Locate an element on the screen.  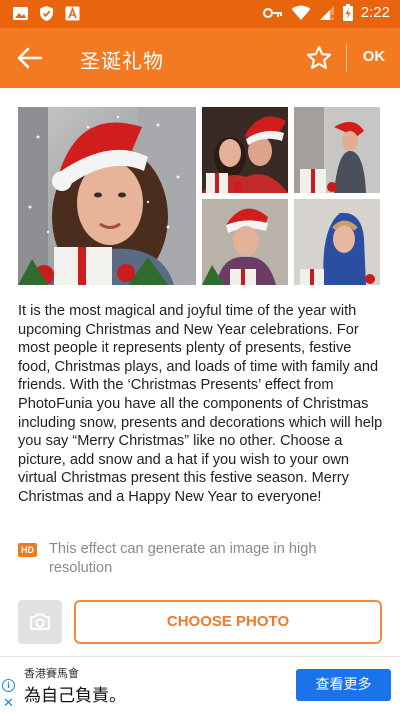
battery-charging-icon is located at coordinates (347, 12).